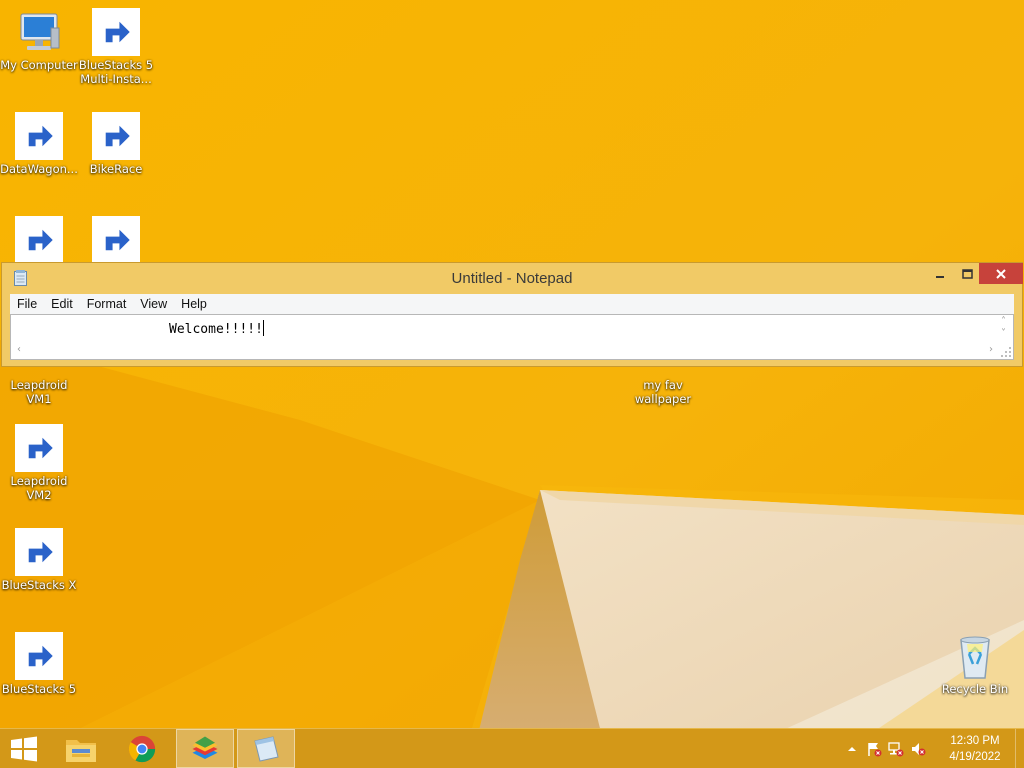 Image resolution: width=1024 pixels, height=768 pixels. I want to click on desktop-icon-label: Recycle Bin, so click(975, 689).